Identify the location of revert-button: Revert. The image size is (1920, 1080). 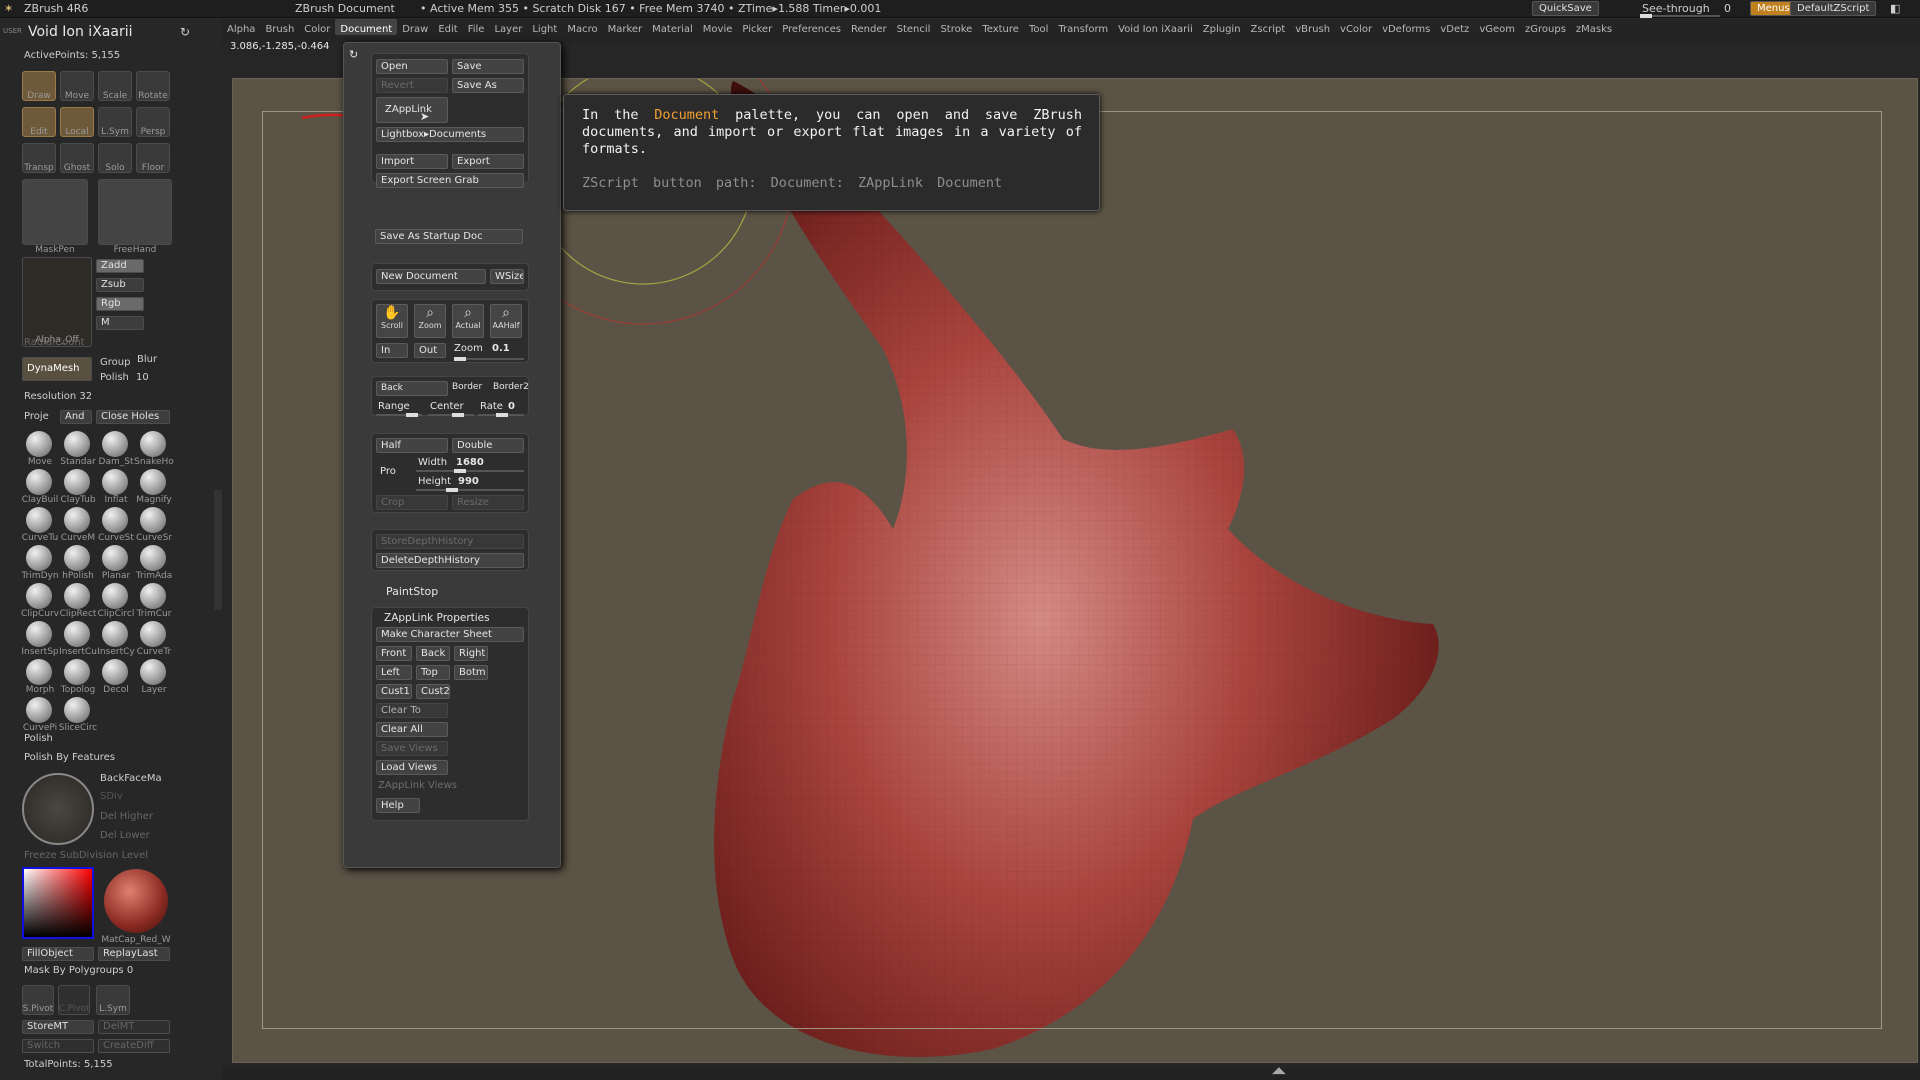
(412, 85).